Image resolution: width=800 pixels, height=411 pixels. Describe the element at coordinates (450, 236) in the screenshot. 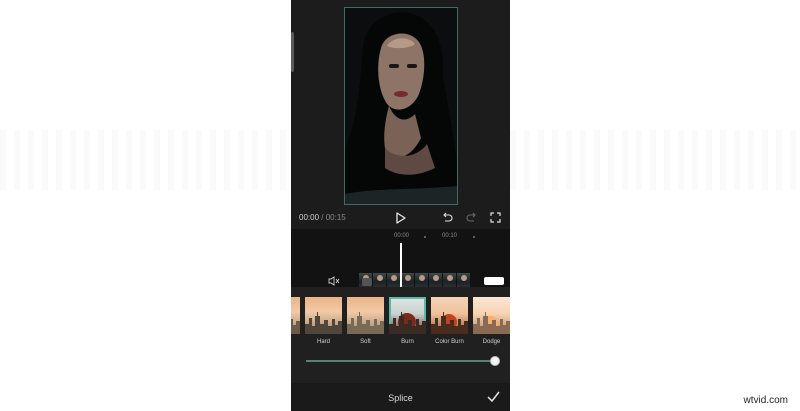

I see `tick-label: 00:10` at that location.